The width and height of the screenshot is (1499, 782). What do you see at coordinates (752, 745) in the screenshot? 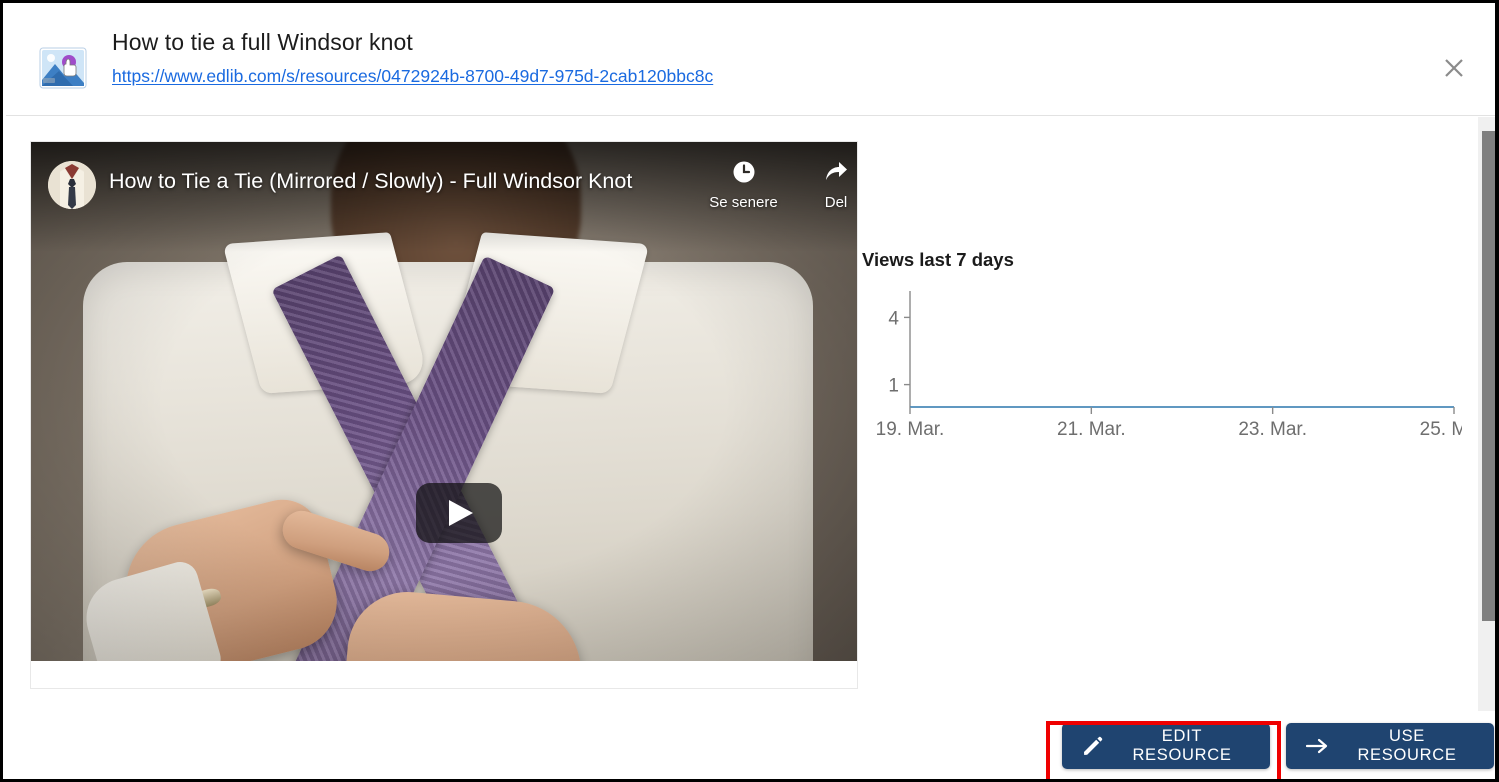
I see `dialog-footer: EDIT RESOURCE USE RESOURCE` at bounding box center [752, 745].